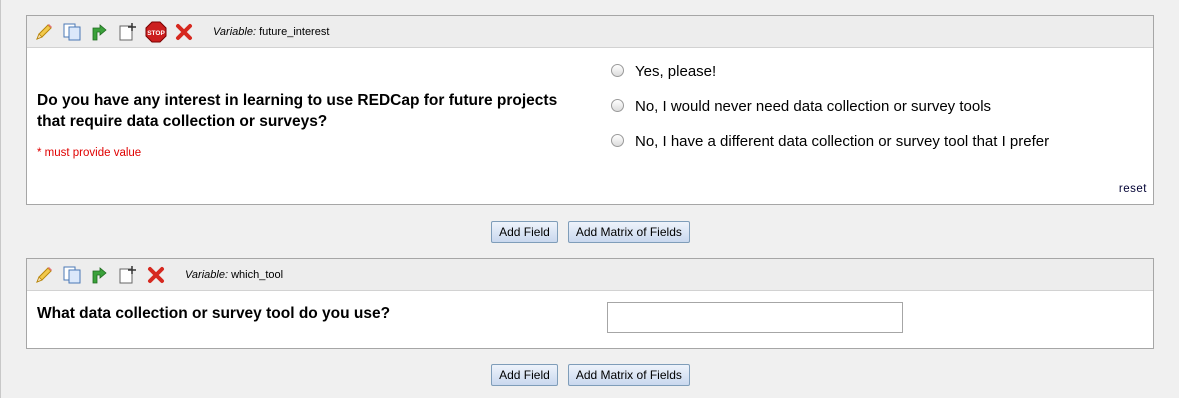  I want to click on variable-name: future_interest, so click(294, 31).